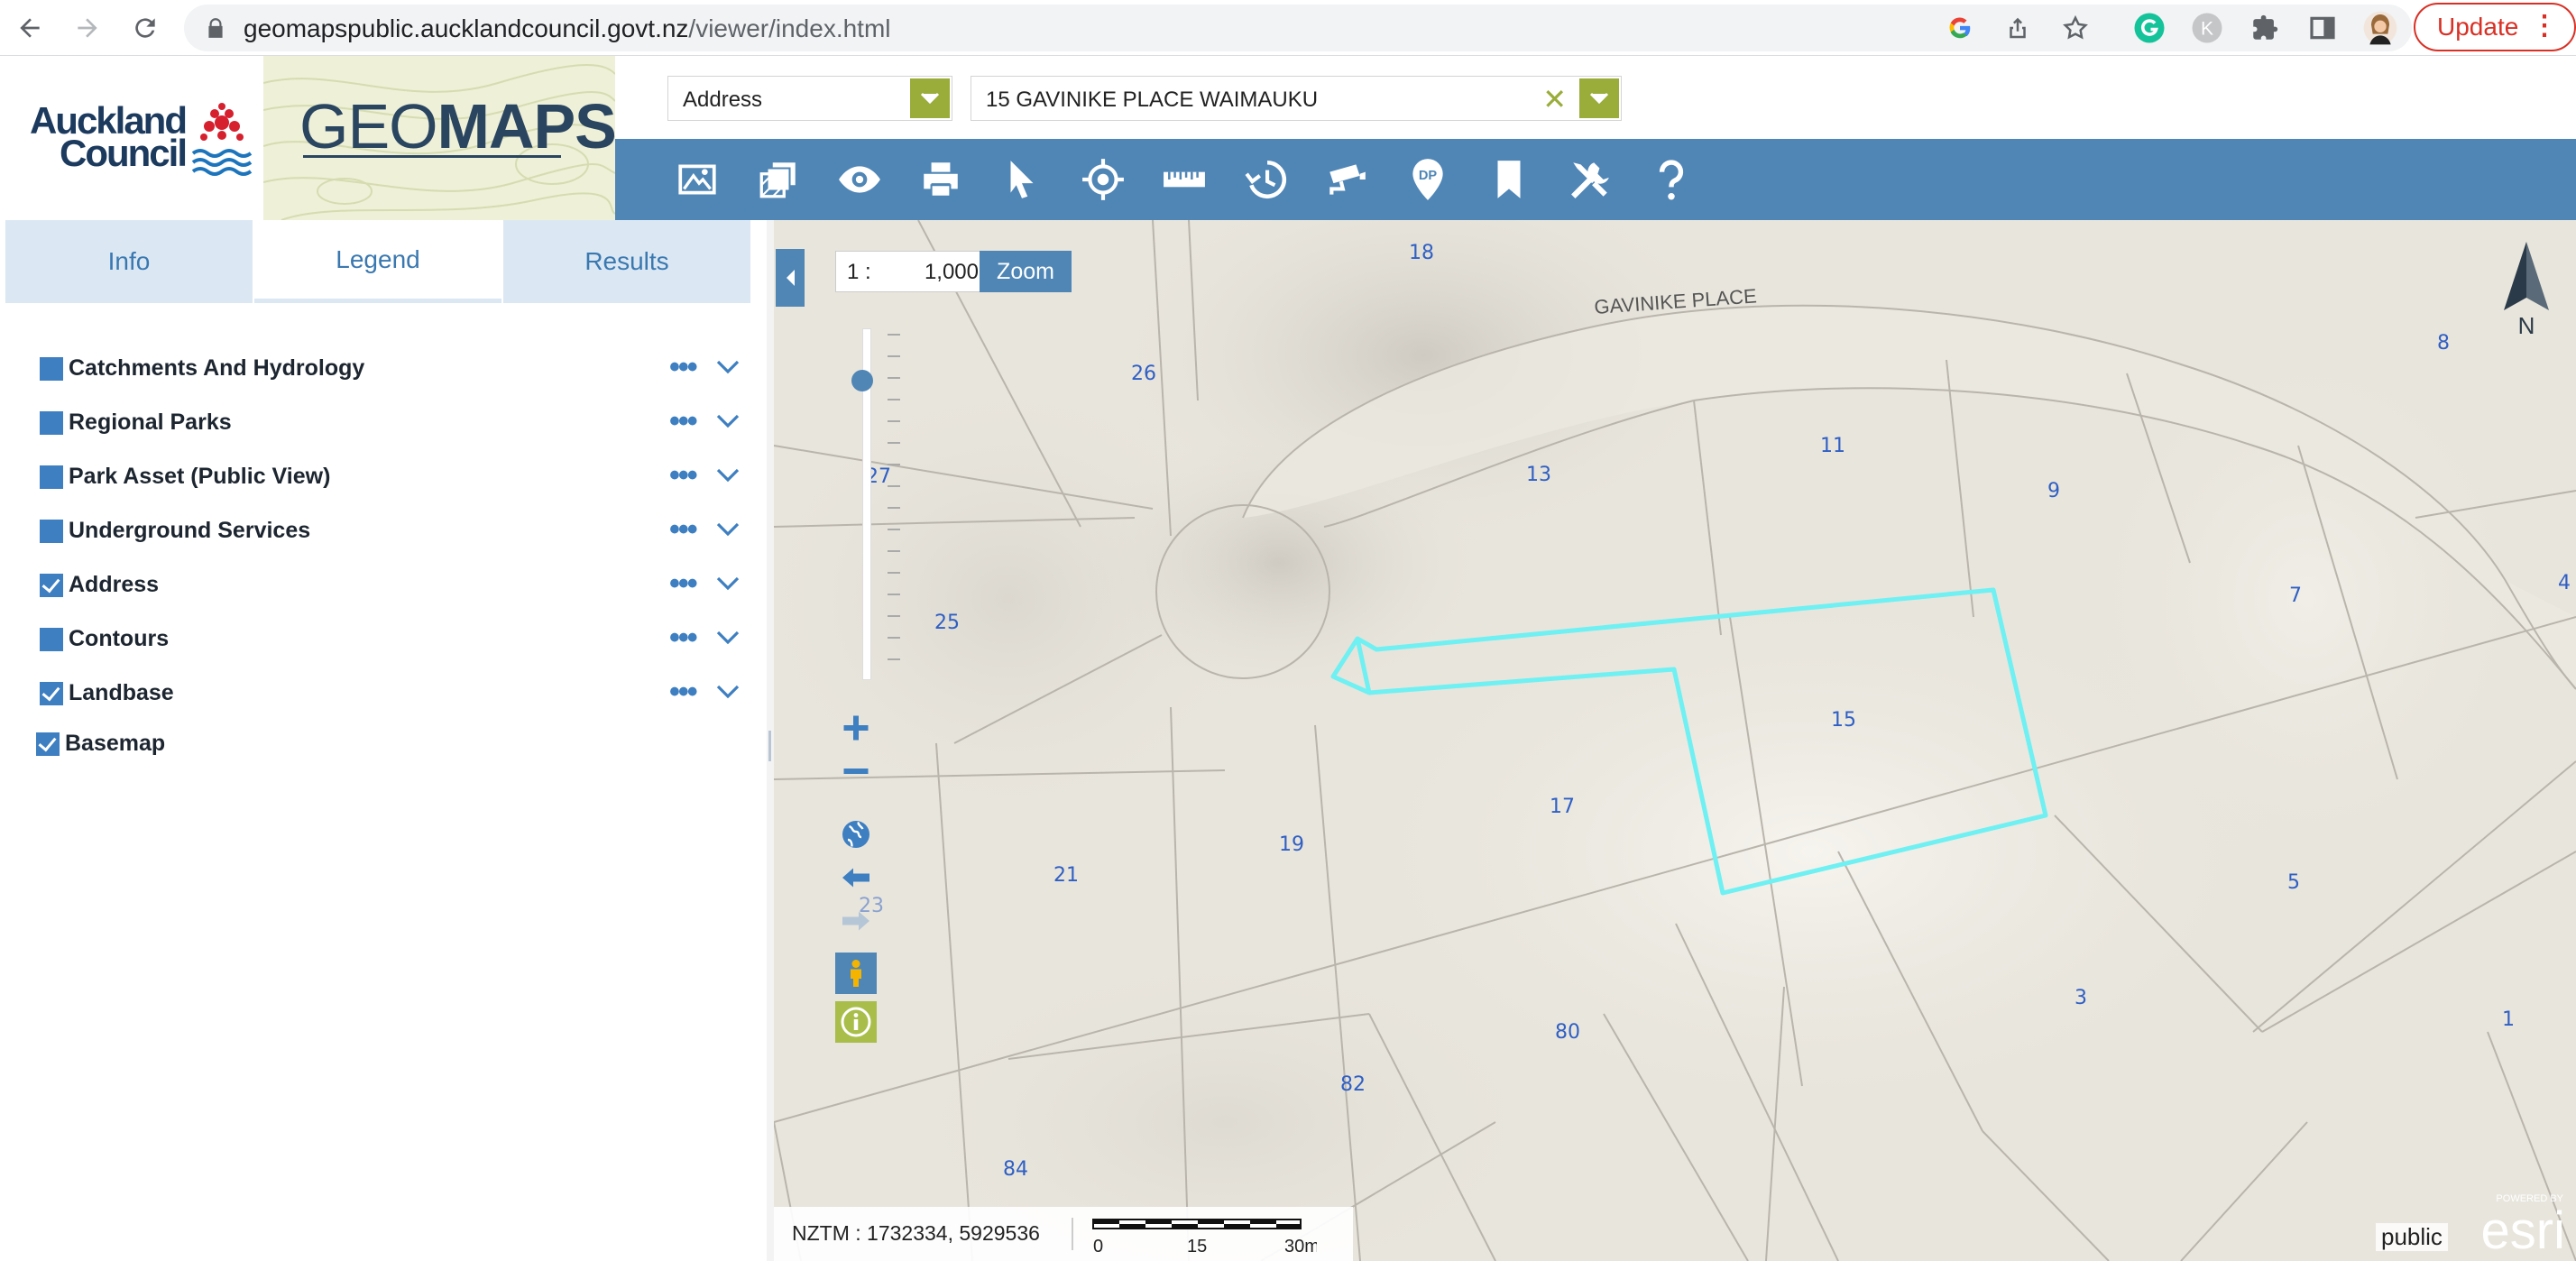 The width and height of the screenshot is (2576, 1261). What do you see at coordinates (941, 179) in the screenshot?
I see `print-icon` at bounding box center [941, 179].